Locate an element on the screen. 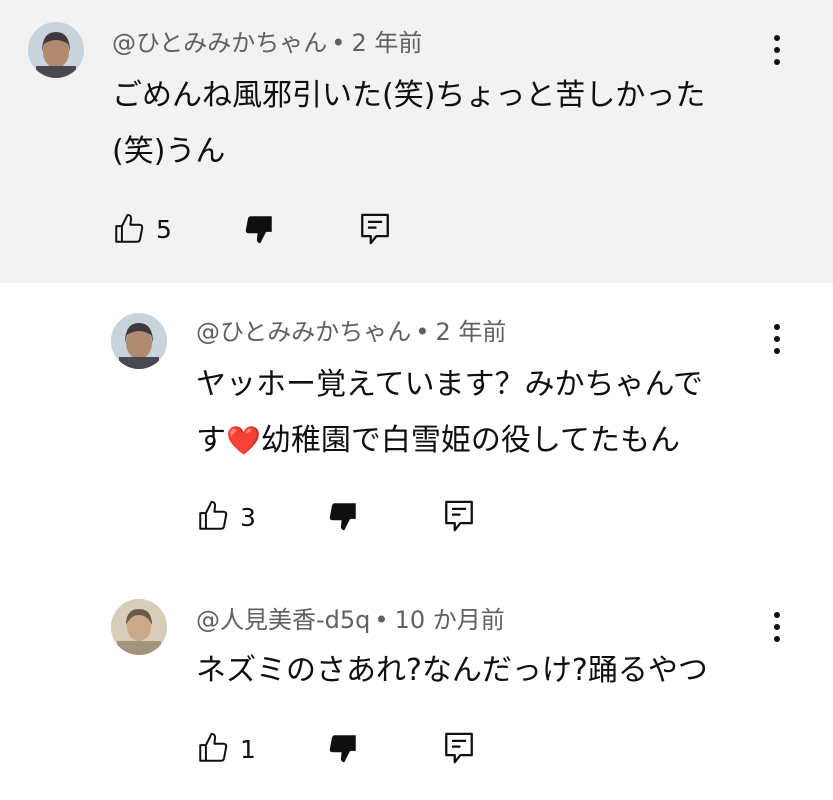 The image size is (833, 800). comment-meta: @人見美香-d5q • 10 か月前 is located at coordinates (350, 620).